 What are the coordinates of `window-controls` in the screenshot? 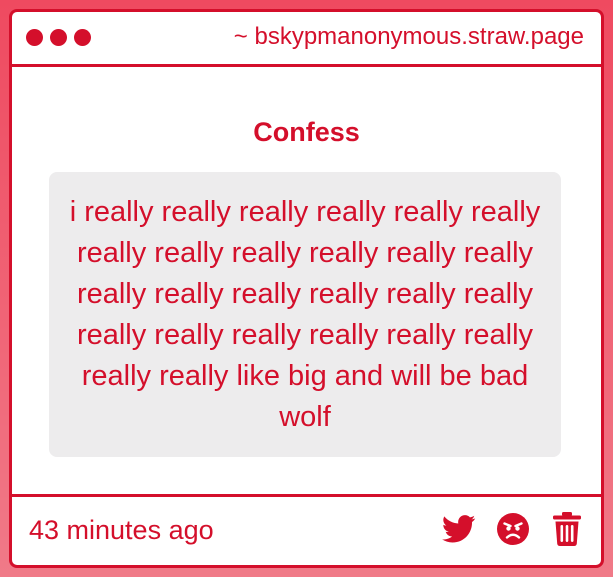 It's located at (58, 37).